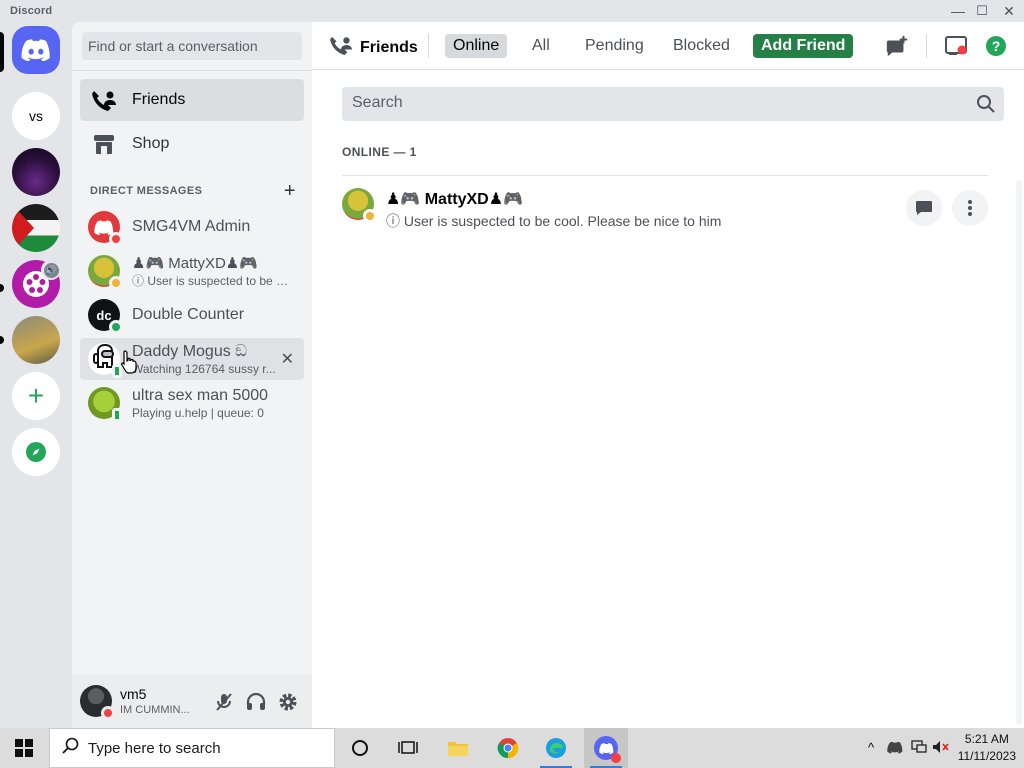 This screenshot has height=768, width=1024. I want to click on help-button: ?, so click(996, 46).